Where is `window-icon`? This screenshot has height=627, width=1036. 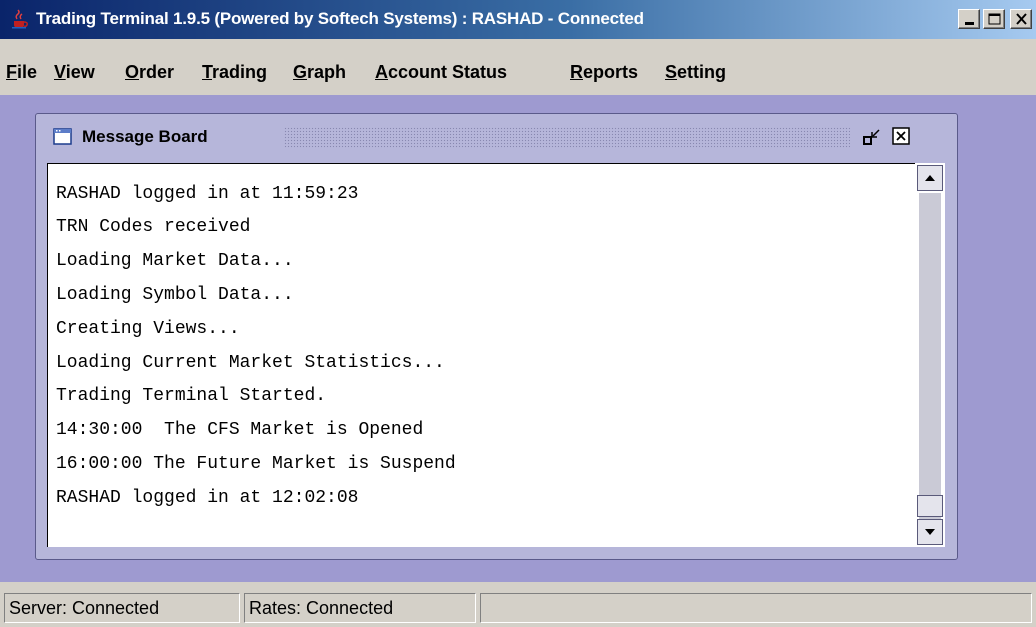 window-icon is located at coordinates (63, 137).